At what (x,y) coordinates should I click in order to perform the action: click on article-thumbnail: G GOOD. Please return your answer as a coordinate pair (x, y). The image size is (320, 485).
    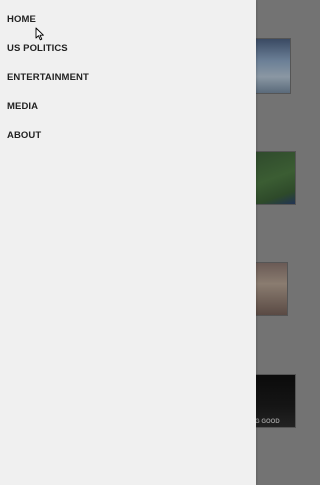
    Looking at the image, I should click on (274, 401).